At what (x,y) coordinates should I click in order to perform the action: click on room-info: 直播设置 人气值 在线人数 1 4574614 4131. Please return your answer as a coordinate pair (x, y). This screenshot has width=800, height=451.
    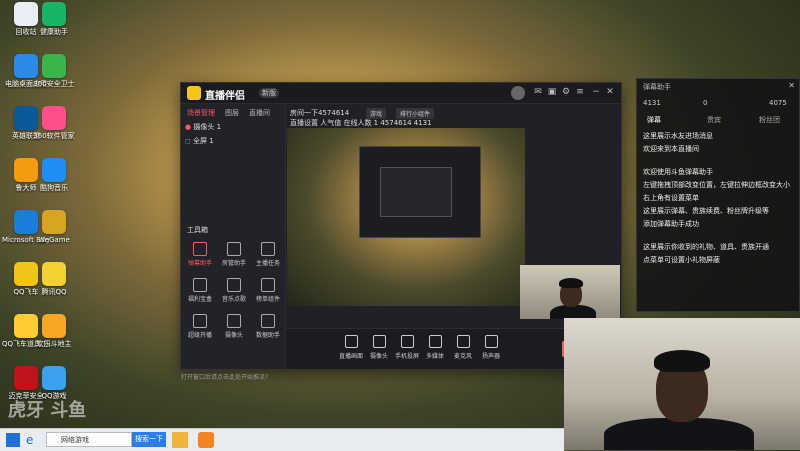
    Looking at the image, I should click on (361, 123).